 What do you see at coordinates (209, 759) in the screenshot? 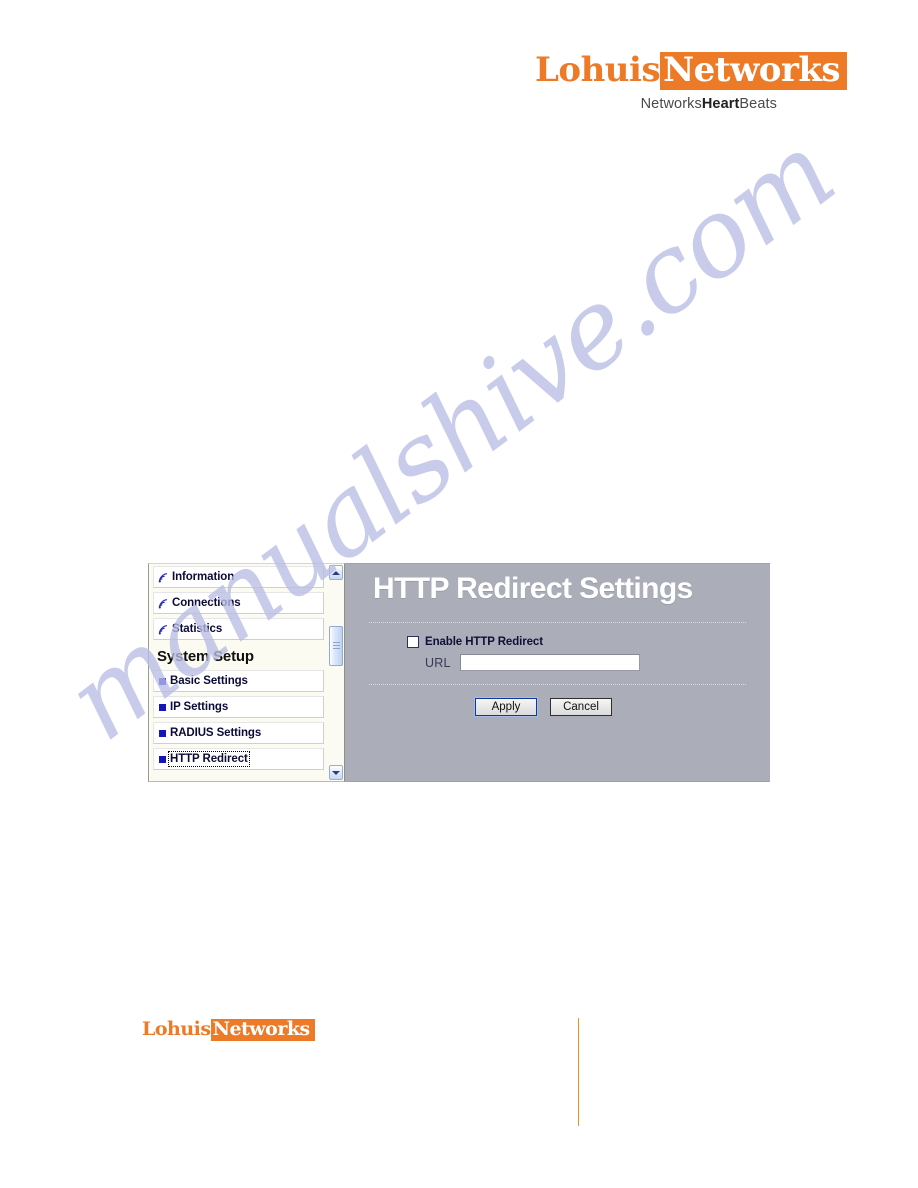
I see `sidebar-item-label: HTTP Redirect` at bounding box center [209, 759].